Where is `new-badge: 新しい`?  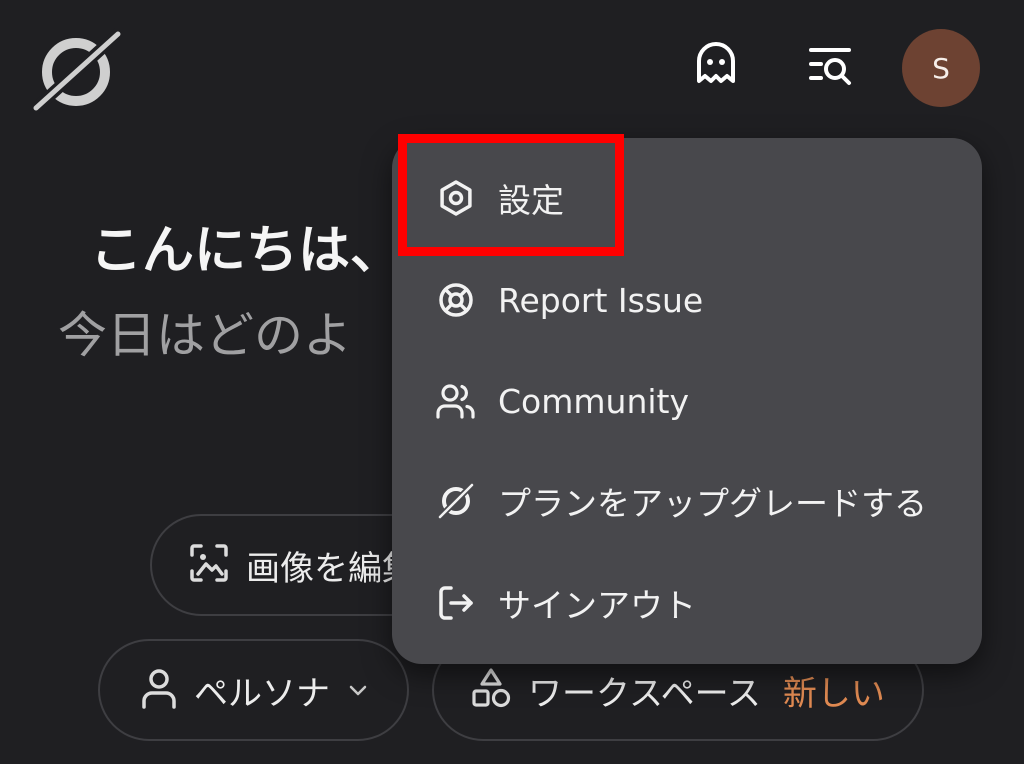 new-badge: 新しい is located at coordinates (833, 693).